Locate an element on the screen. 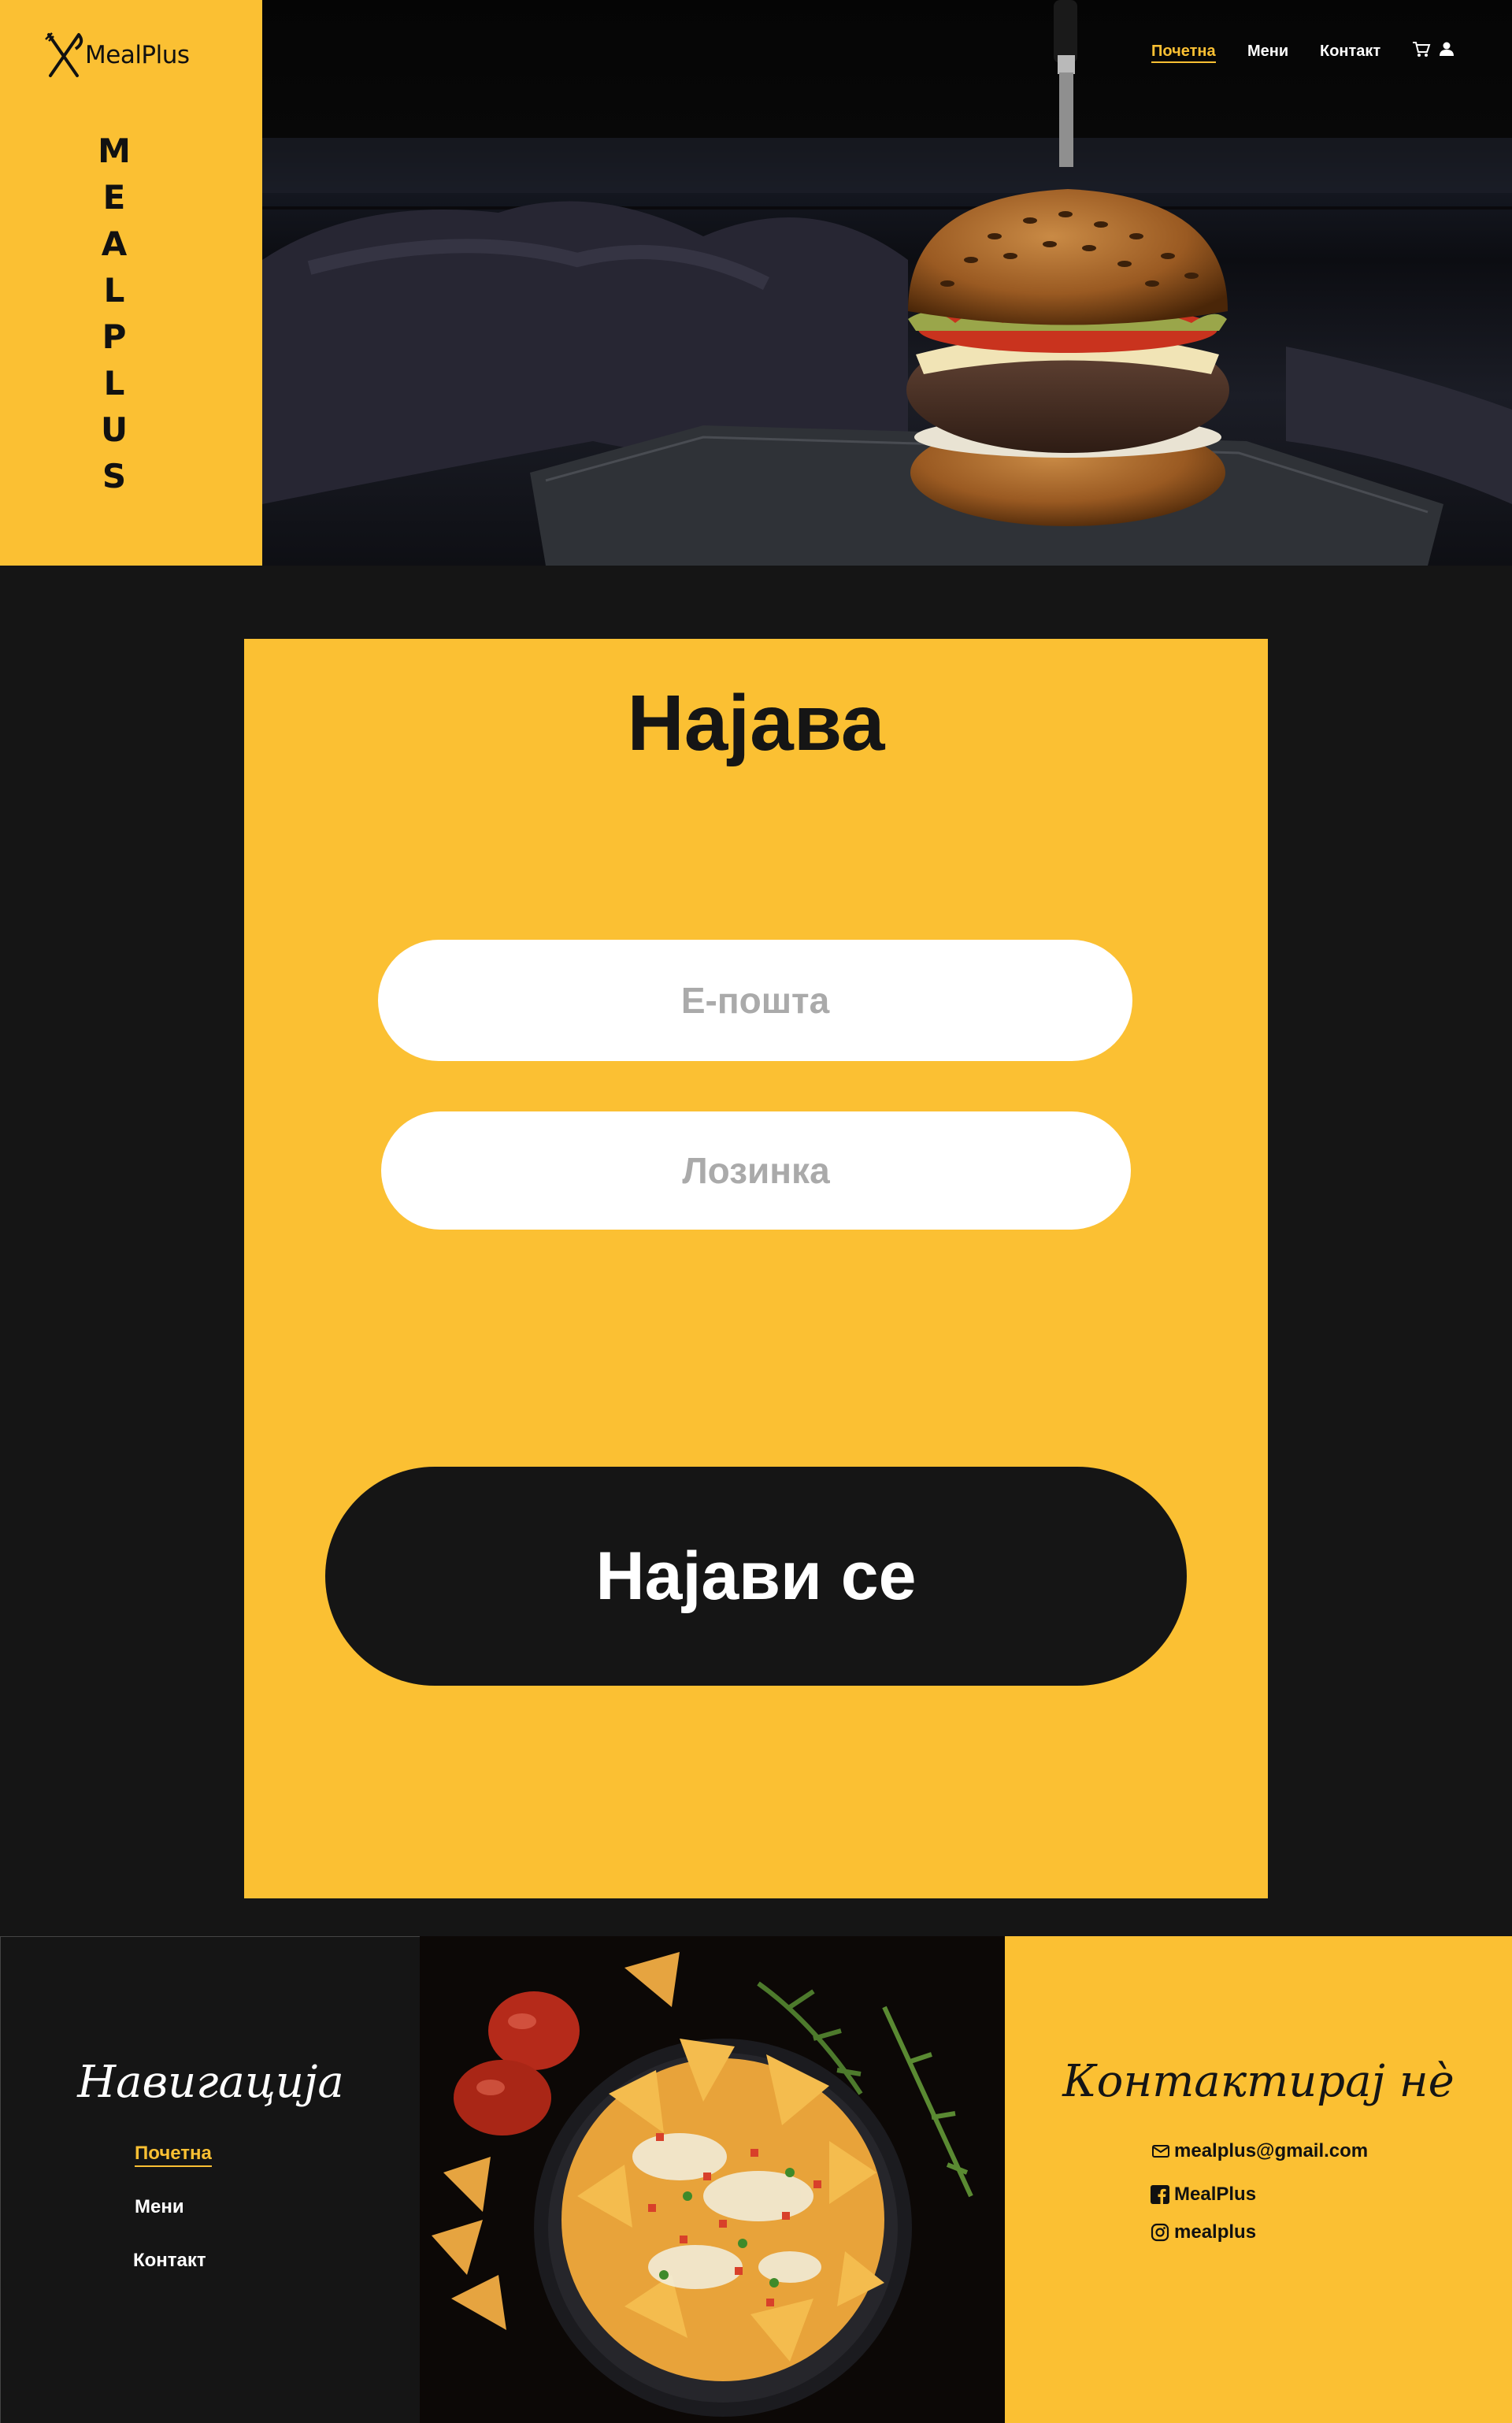 The height and width of the screenshot is (2423, 1512). brand-sidebar: MealPlus M E A L P L U S is located at coordinates (131, 283).